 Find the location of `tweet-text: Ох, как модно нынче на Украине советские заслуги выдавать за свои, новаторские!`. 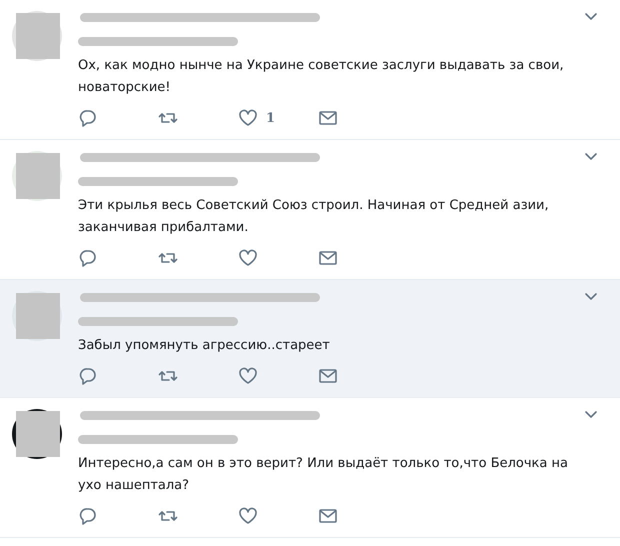

tweet-text: Ох, как модно нынче на Украине советские заслуги выдавать за свои, новаторские! is located at coordinates (321, 77).